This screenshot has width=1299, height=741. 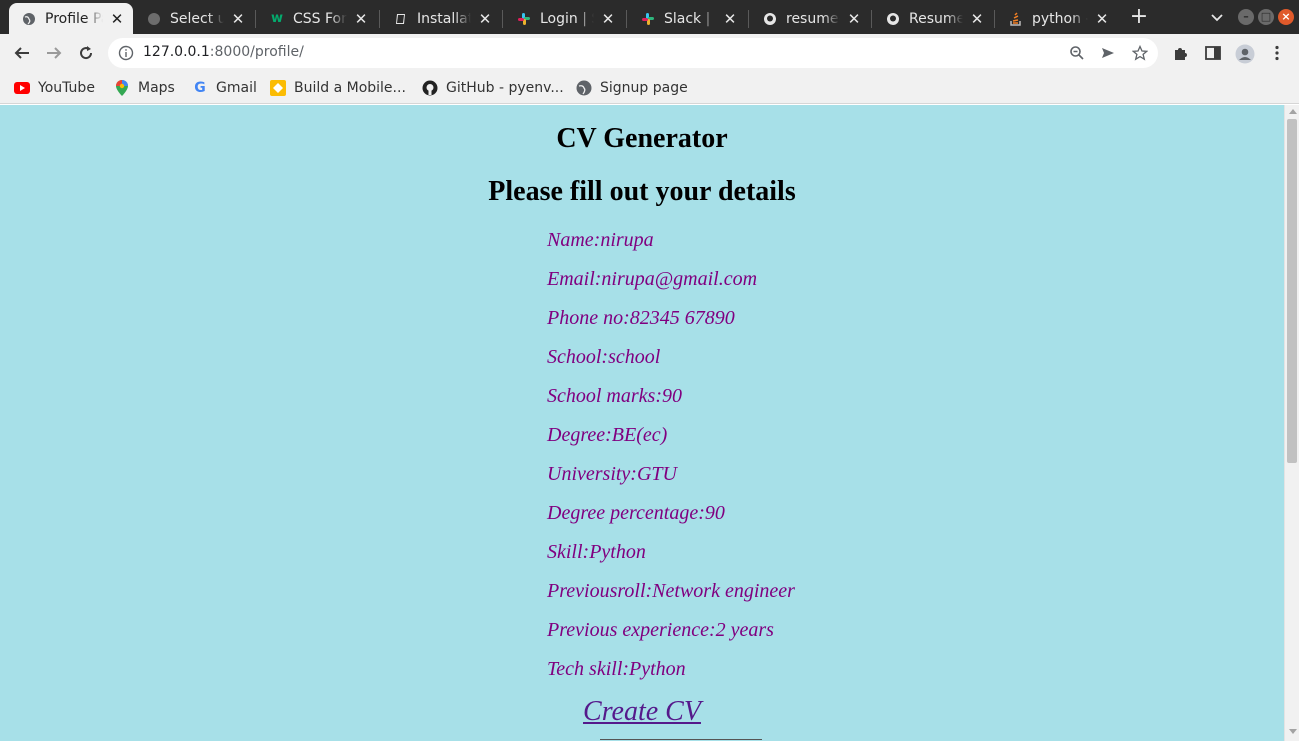 I want to click on detail-previous-role: Previousroll:Network engineer, so click(x=671, y=591).